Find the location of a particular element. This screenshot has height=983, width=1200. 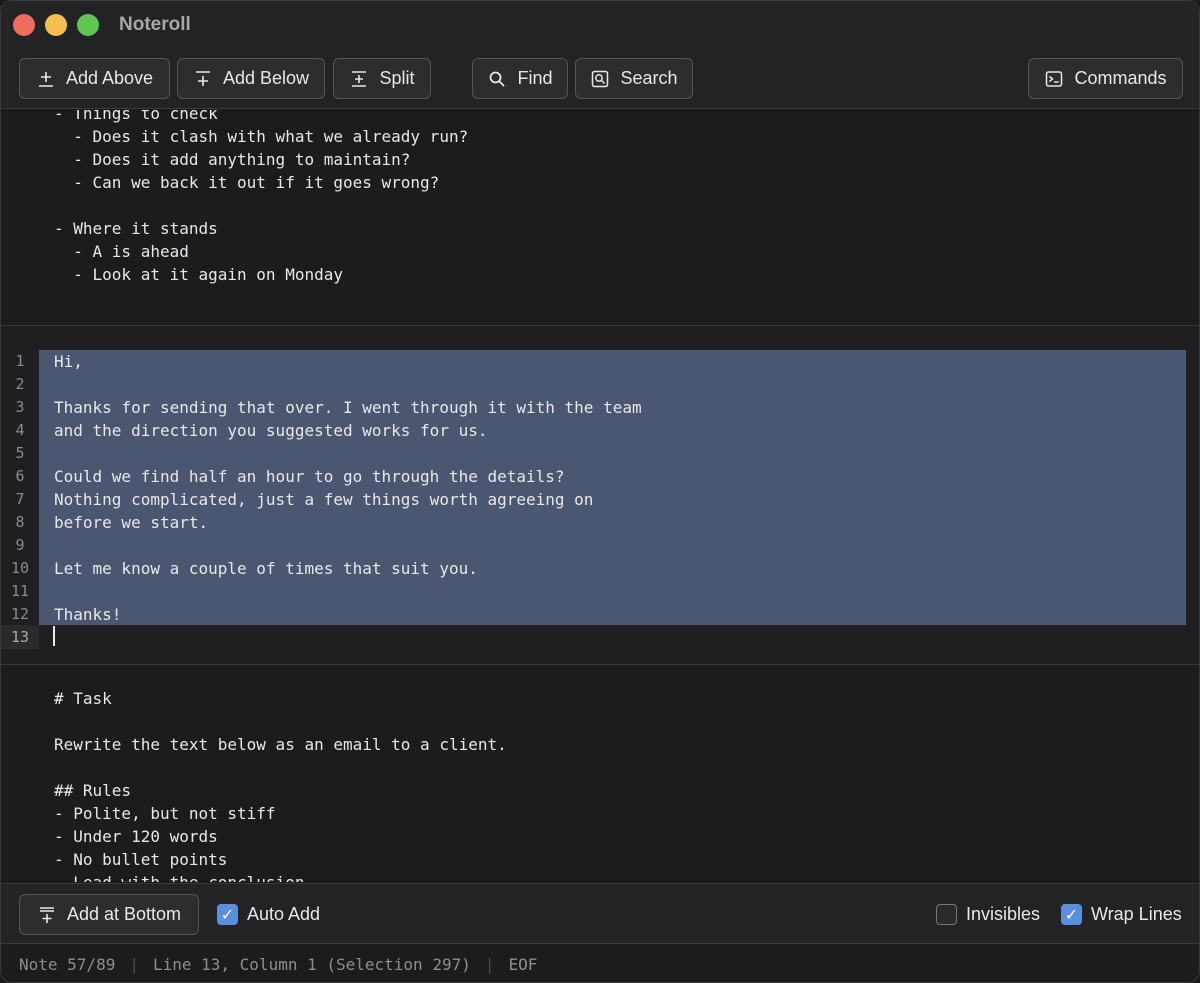

add-below-button: Add Below is located at coordinates (251, 78).